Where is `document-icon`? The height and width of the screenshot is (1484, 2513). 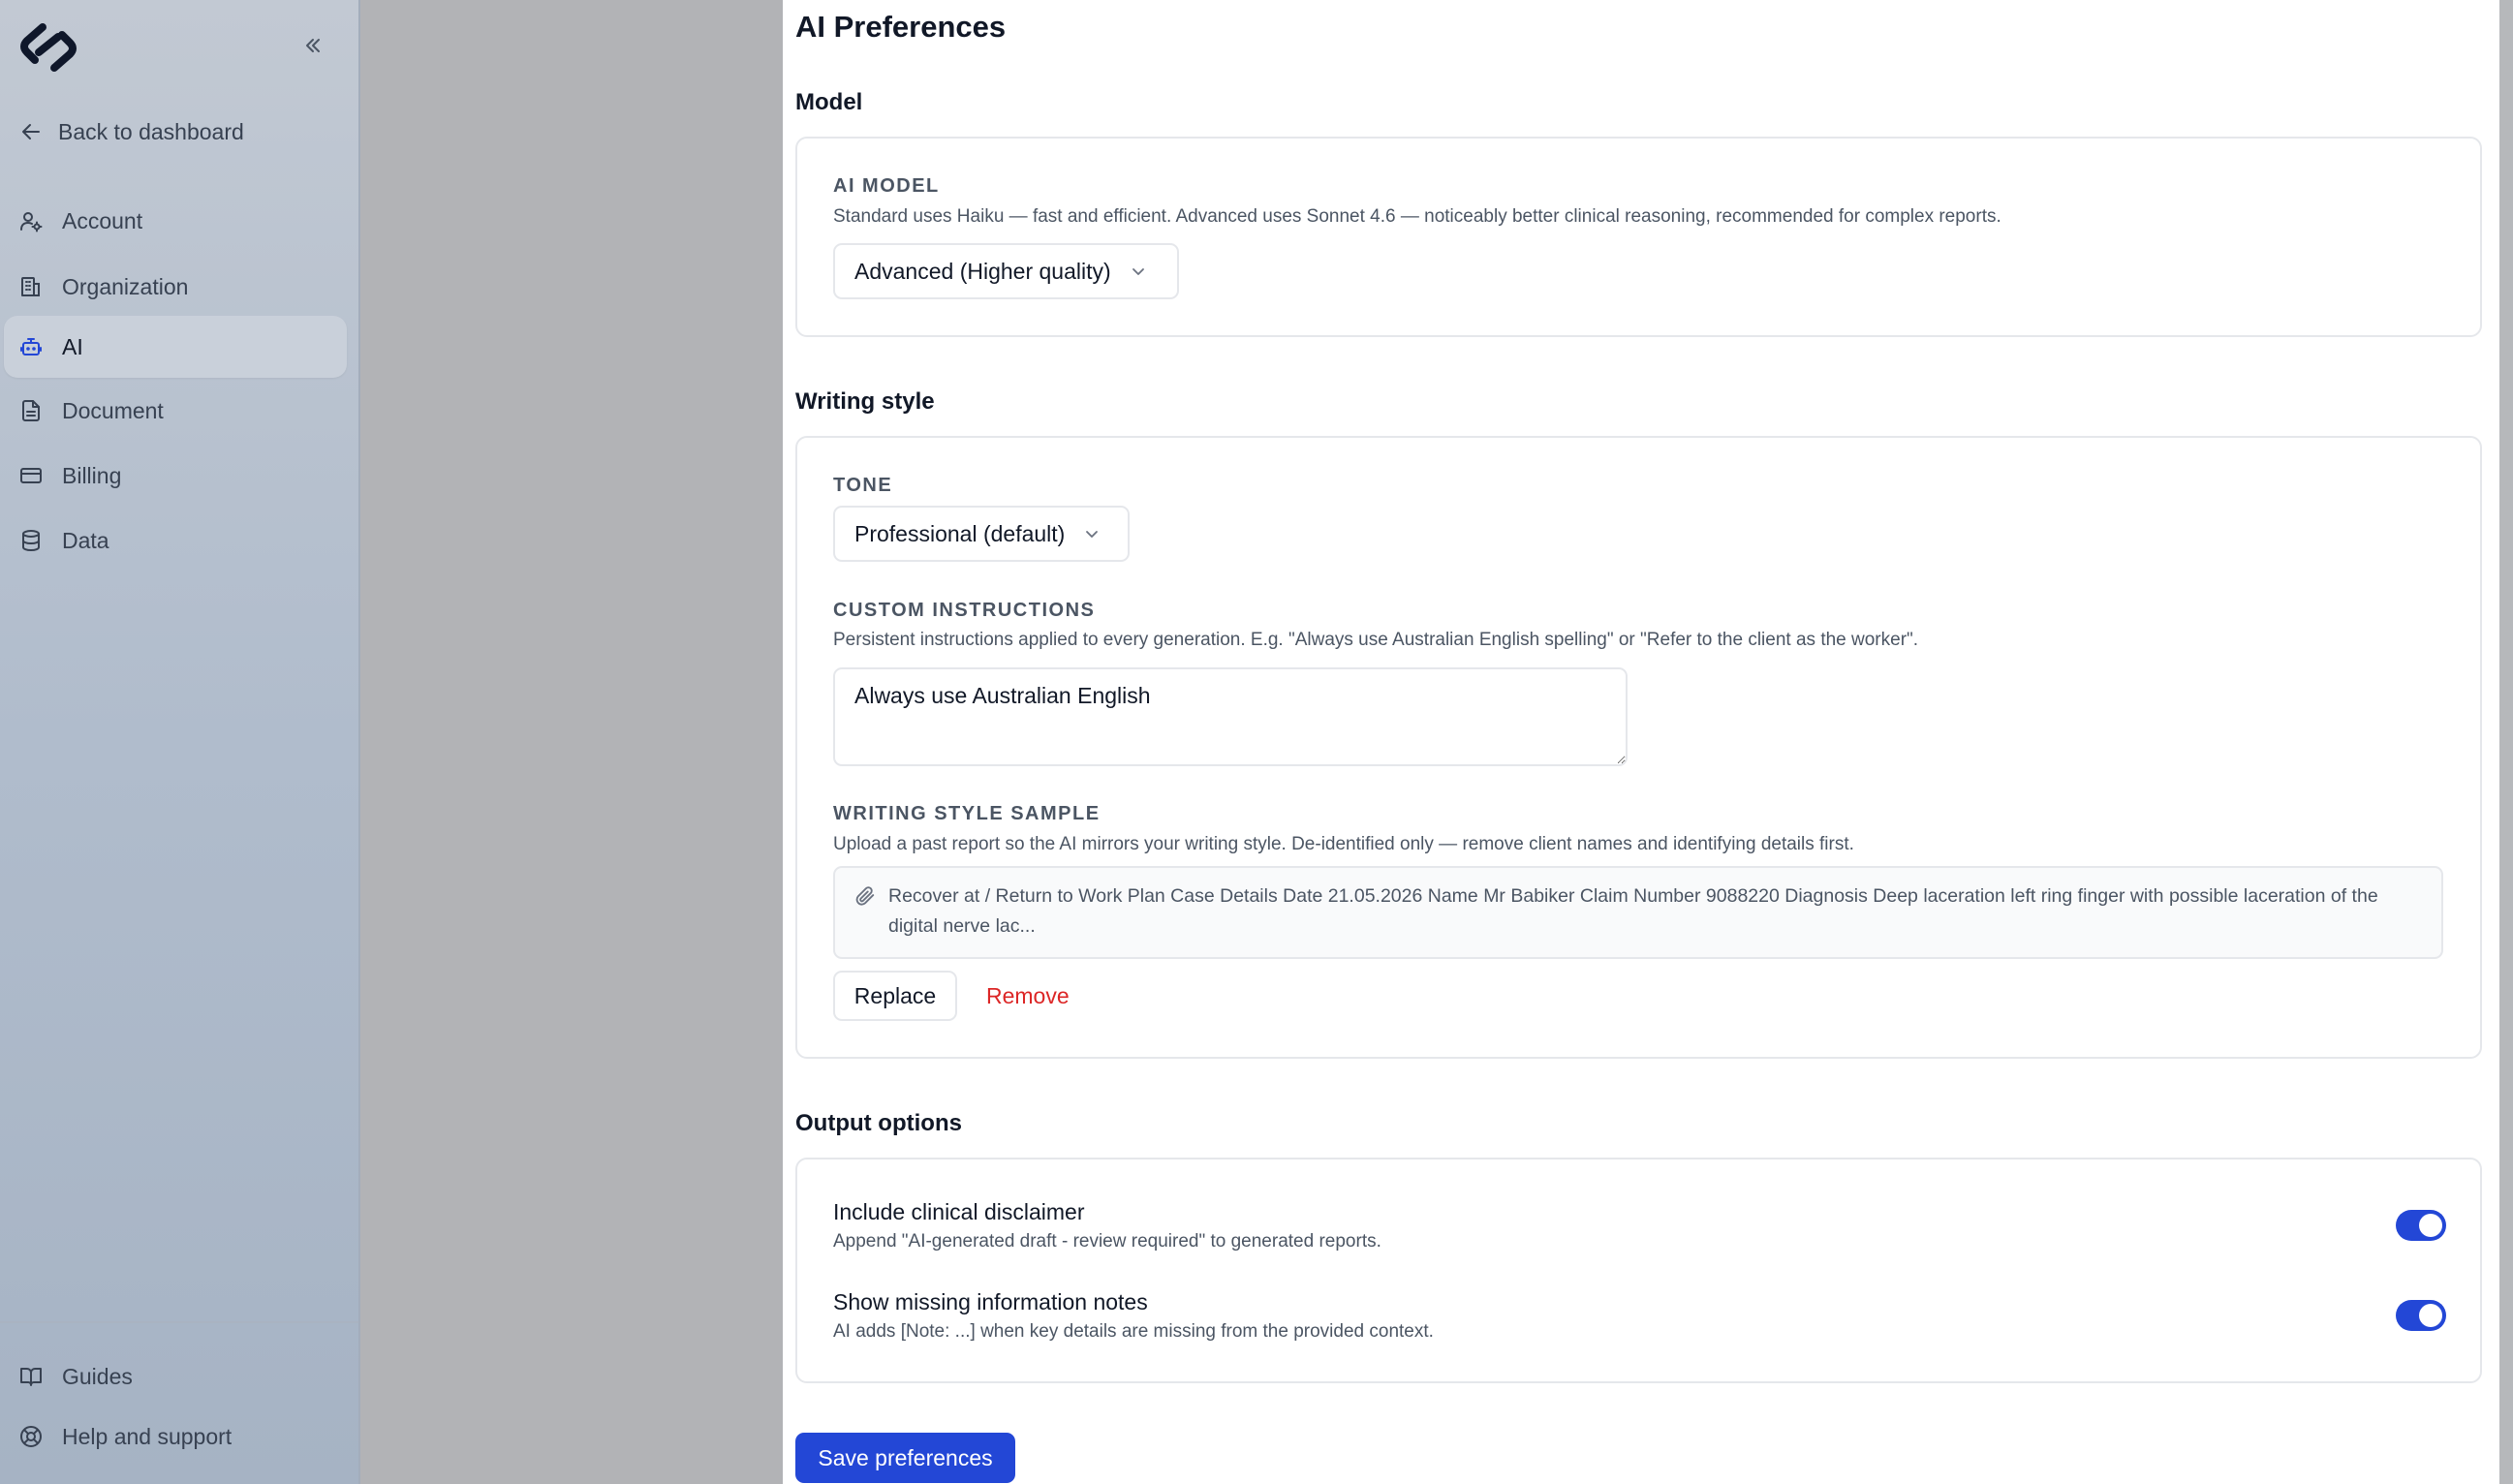 document-icon is located at coordinates (31, 410).